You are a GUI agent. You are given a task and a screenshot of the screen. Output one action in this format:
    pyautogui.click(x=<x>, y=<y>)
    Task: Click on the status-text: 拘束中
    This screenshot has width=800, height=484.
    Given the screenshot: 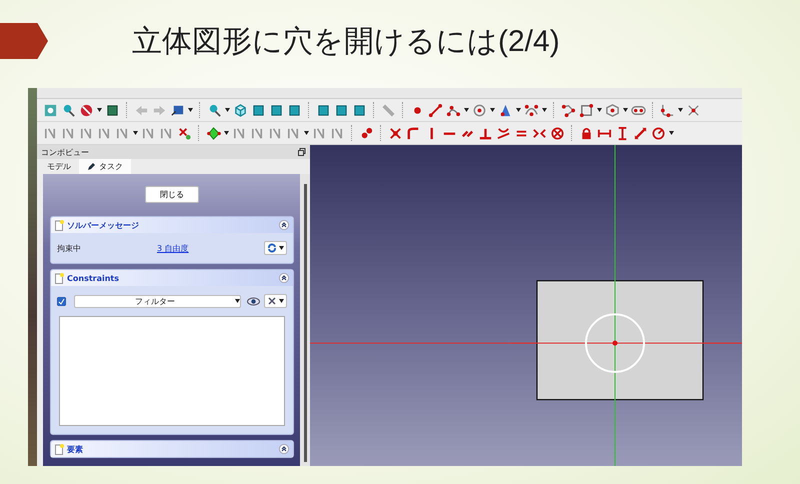 What is the action you would take?
    pyautogui.click(x=69, y=248)
    